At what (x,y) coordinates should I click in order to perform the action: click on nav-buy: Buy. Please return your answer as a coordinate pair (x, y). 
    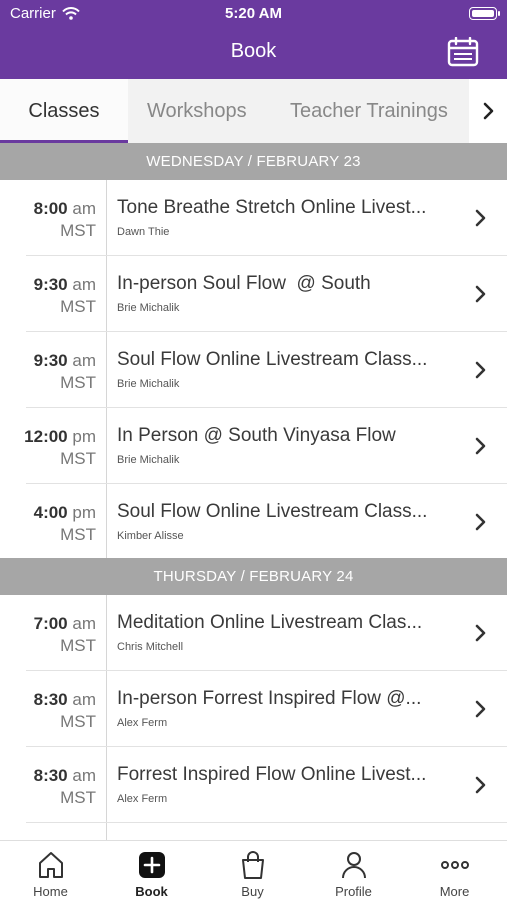
    Looking at the image, I should click on (252, 870).